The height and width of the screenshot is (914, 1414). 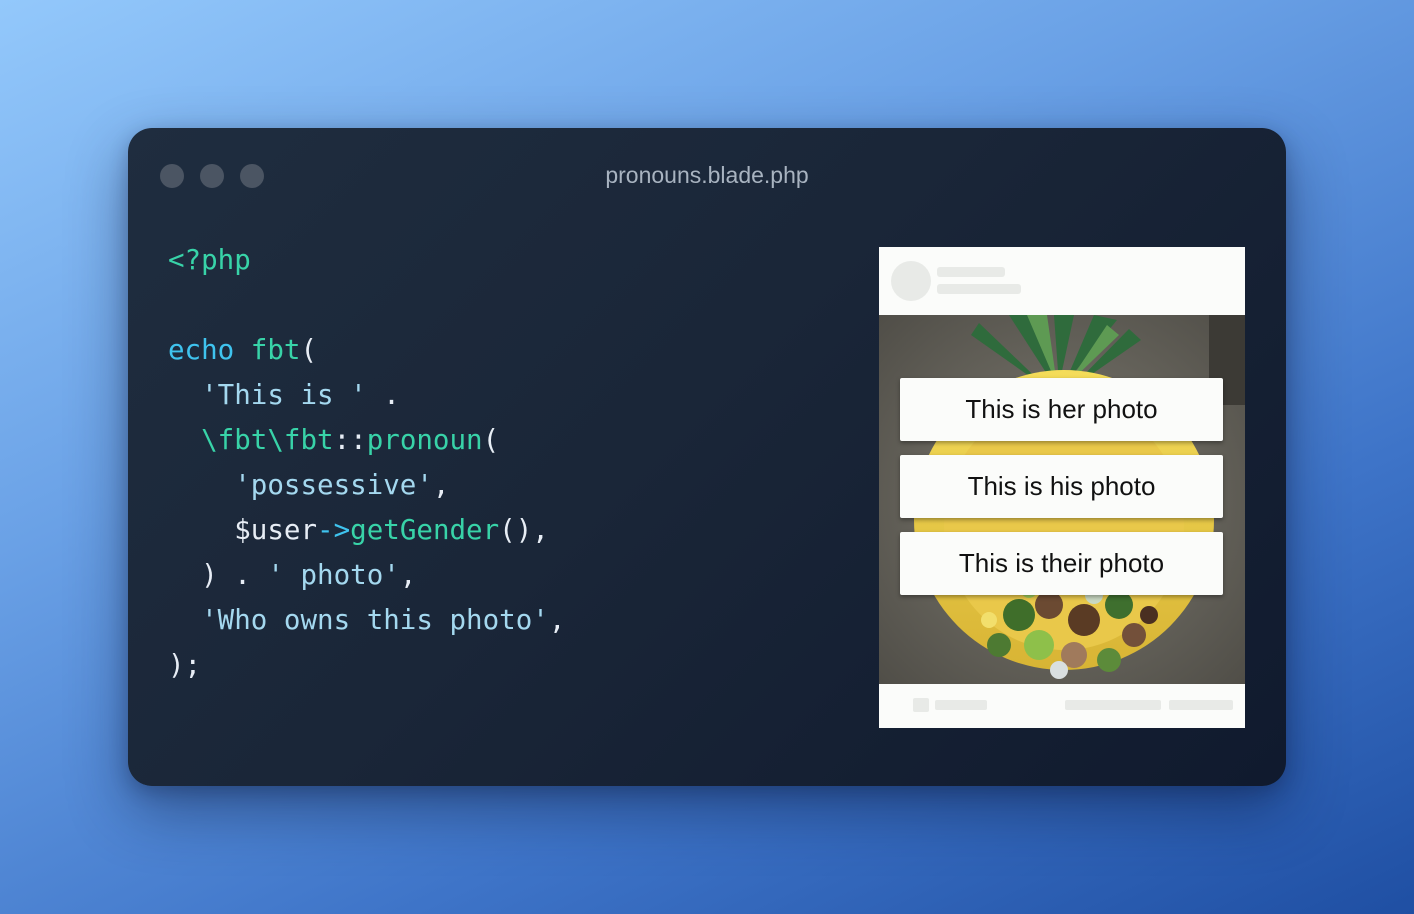 What do you see at coordinates (383, 395) in the screenshot?
I see `code-token: .` at bounding box center [383, 395].